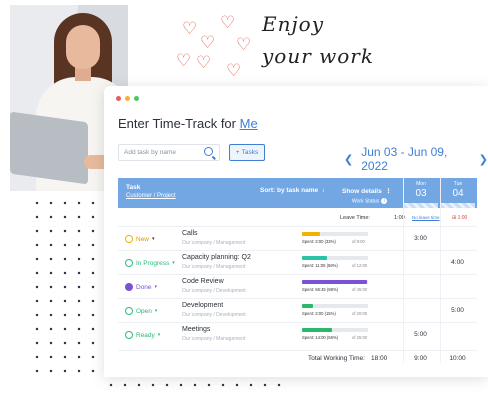 The height and width of the screenshot is (393, 488). I want to click on work-status-text: Work Status, so click(366, 201).